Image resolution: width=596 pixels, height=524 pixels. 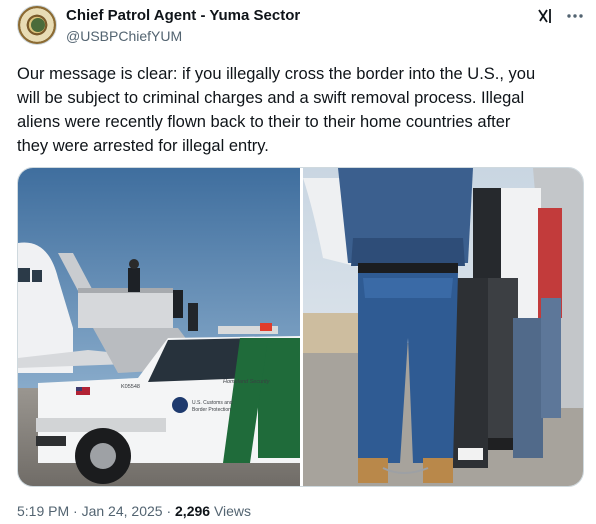 I want to click on truck-door-text-3: Border Protection, so click(x=211, y=410).